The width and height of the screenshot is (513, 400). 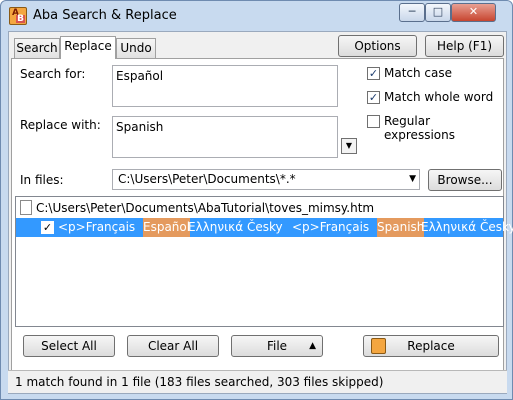 I want to click on maximize-icon: □, so click(x=438, y=11).